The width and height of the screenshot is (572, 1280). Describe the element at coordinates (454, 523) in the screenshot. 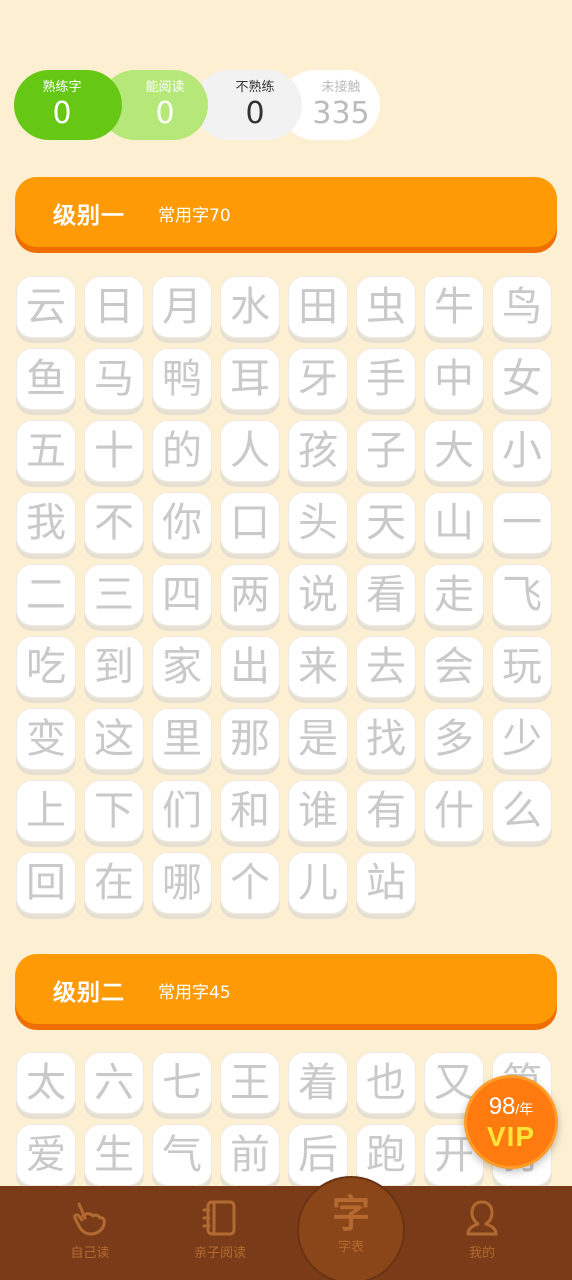

I see `char-tile: 山` at that location.